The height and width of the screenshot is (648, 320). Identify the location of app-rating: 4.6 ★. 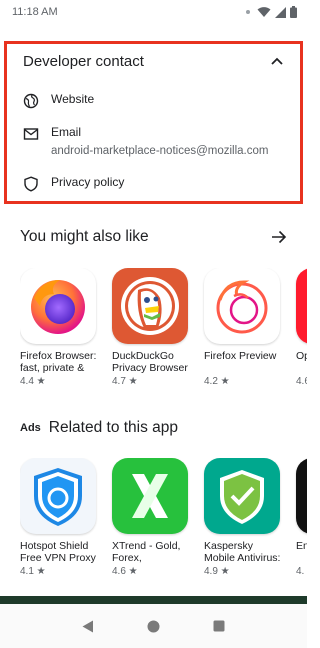
(125, 571).